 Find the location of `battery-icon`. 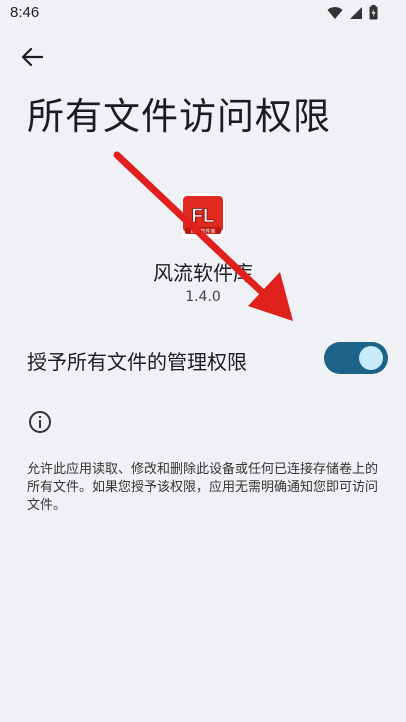

battery-icon is located at coordinates (373, 14).